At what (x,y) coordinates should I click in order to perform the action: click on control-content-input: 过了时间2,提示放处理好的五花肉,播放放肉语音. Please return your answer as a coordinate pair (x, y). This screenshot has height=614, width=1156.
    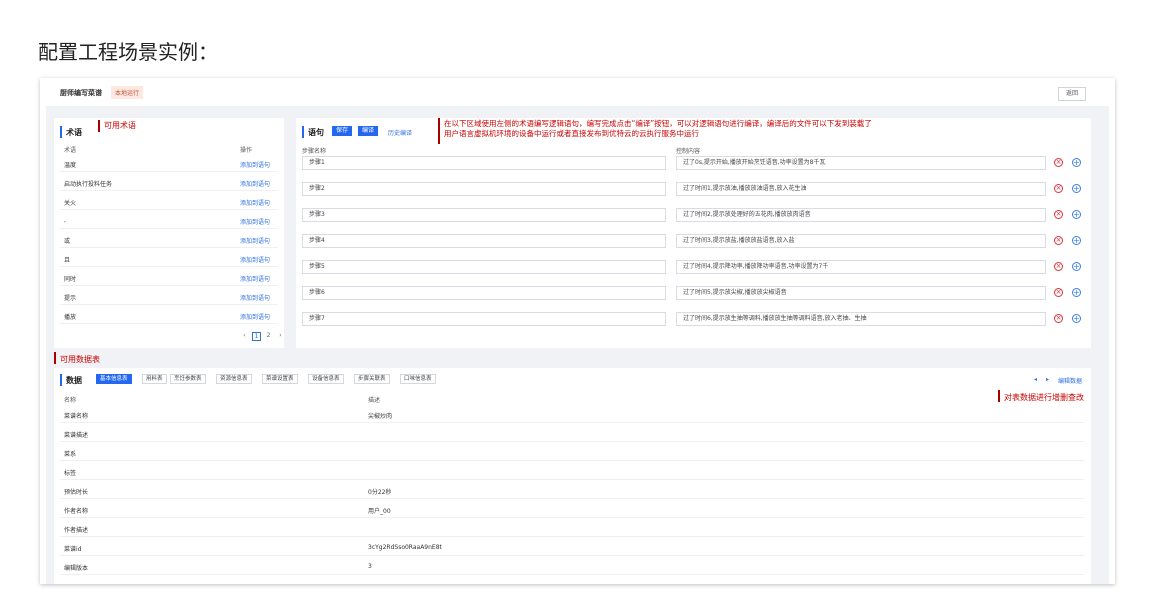
    Looking at the image, I should click on (861, 215).